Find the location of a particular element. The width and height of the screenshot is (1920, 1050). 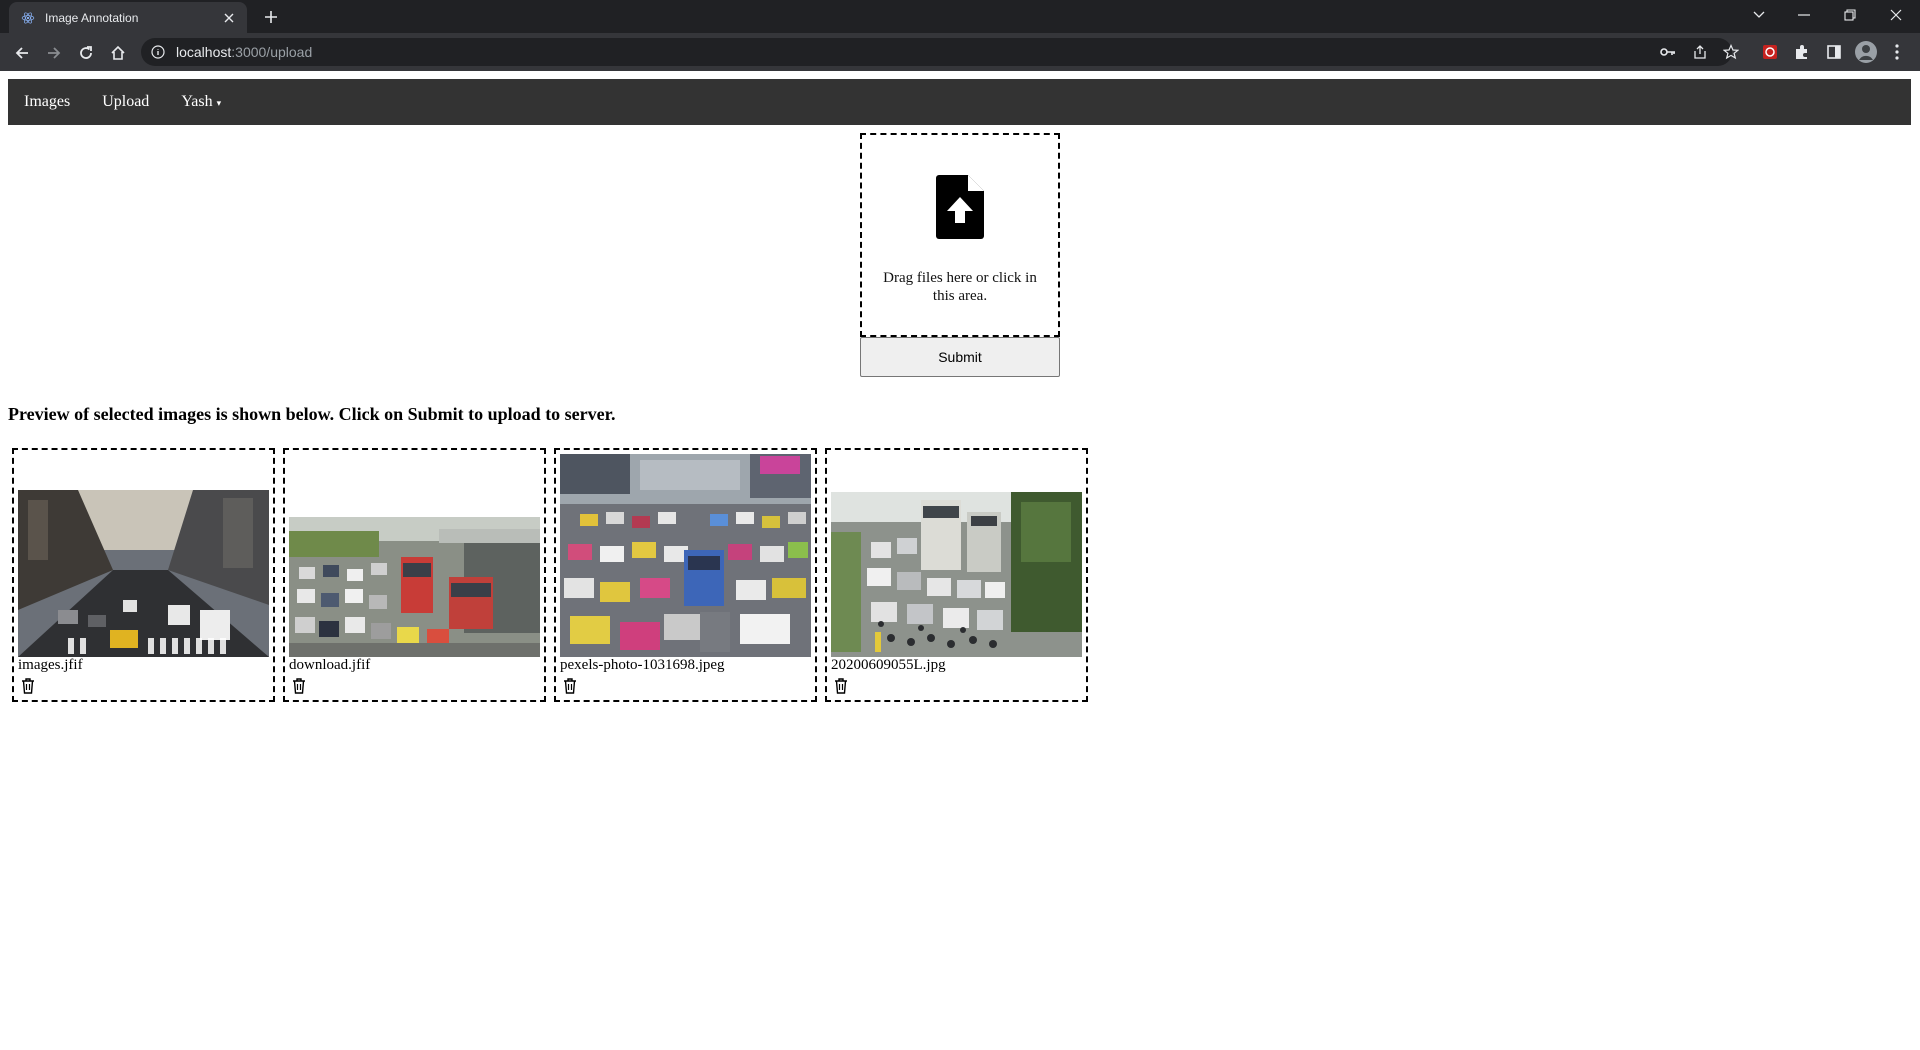

preview-card: images.jfif is located at coordinates (143, 575).